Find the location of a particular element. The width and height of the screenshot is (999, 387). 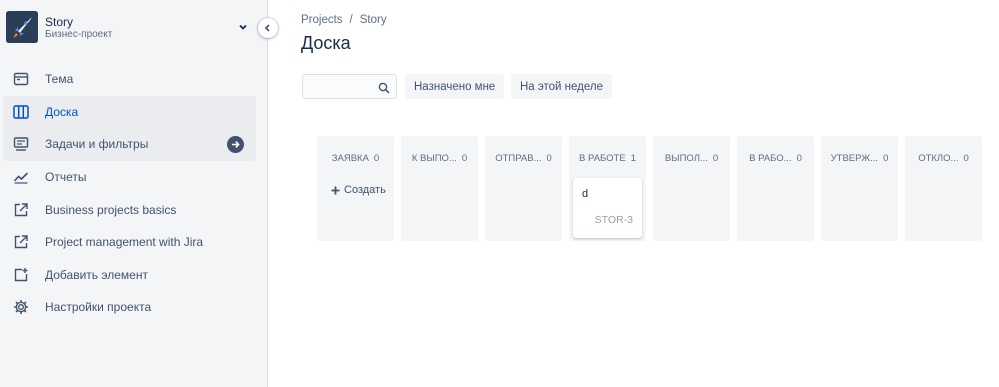

sidebar-item-add-element: Добавить элемент is located at coordinates (129, 275).